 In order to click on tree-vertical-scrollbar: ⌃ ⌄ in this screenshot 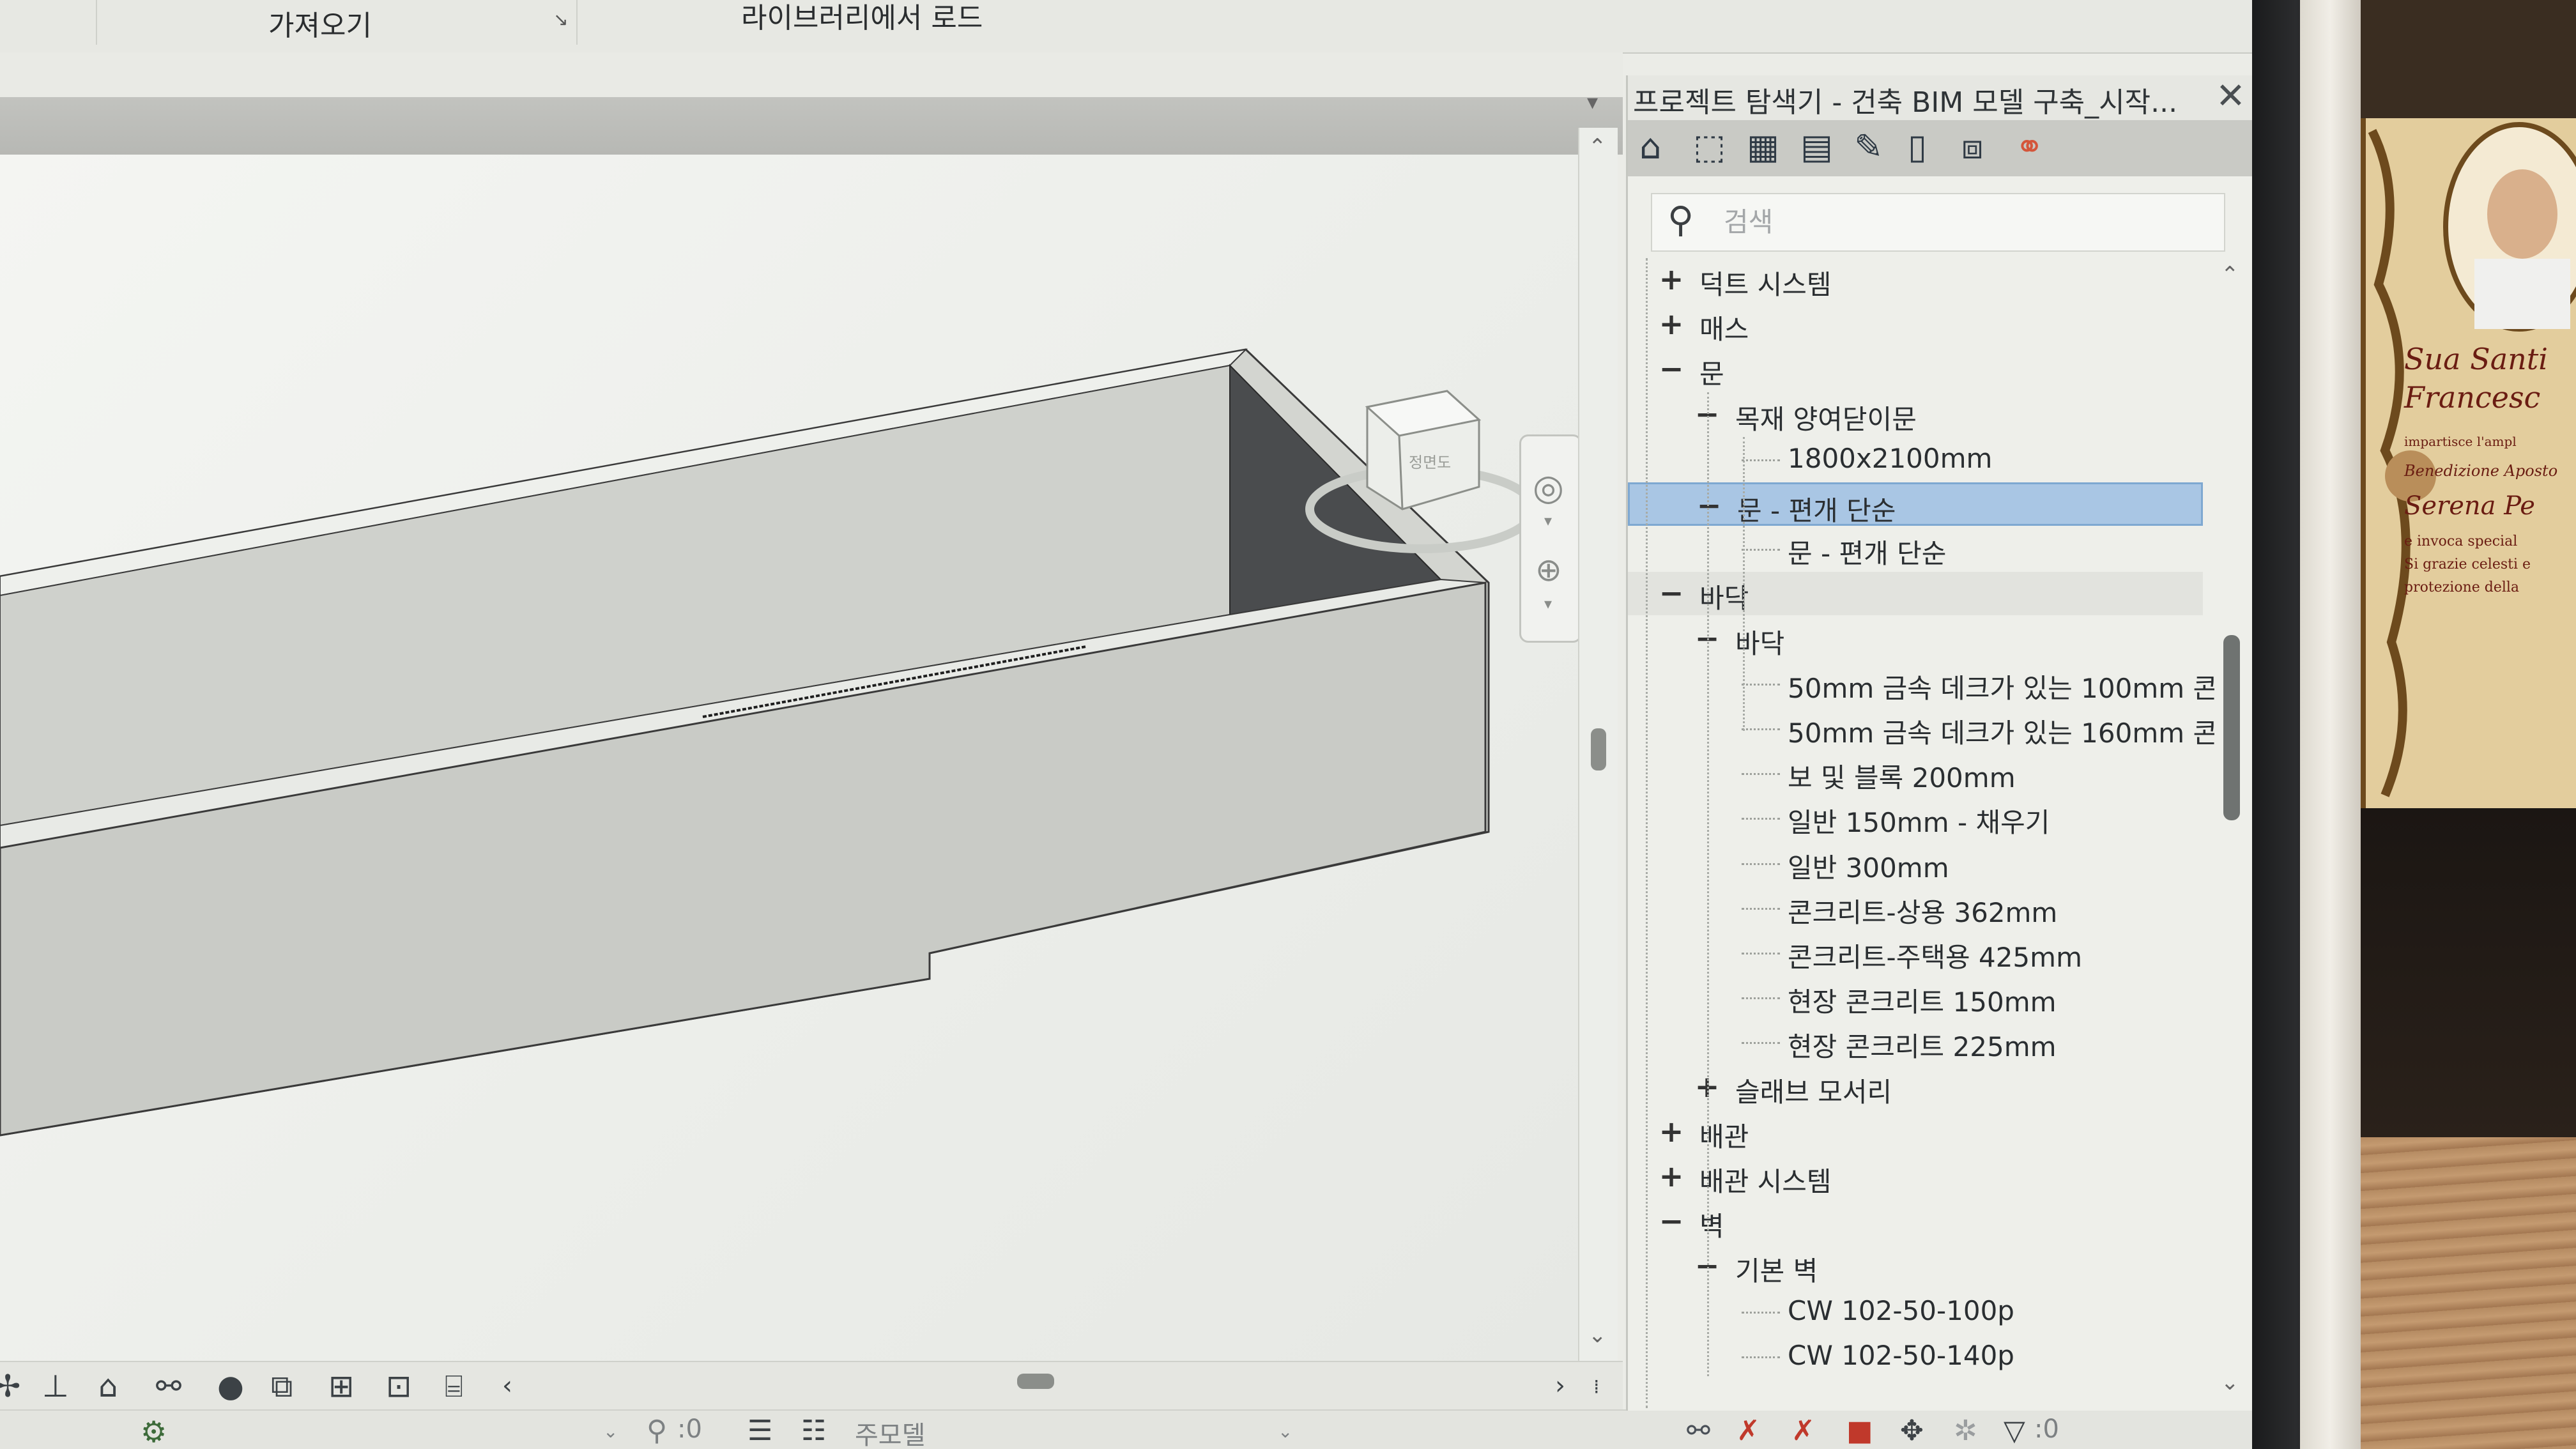, I will do `click(2233, 833)`.